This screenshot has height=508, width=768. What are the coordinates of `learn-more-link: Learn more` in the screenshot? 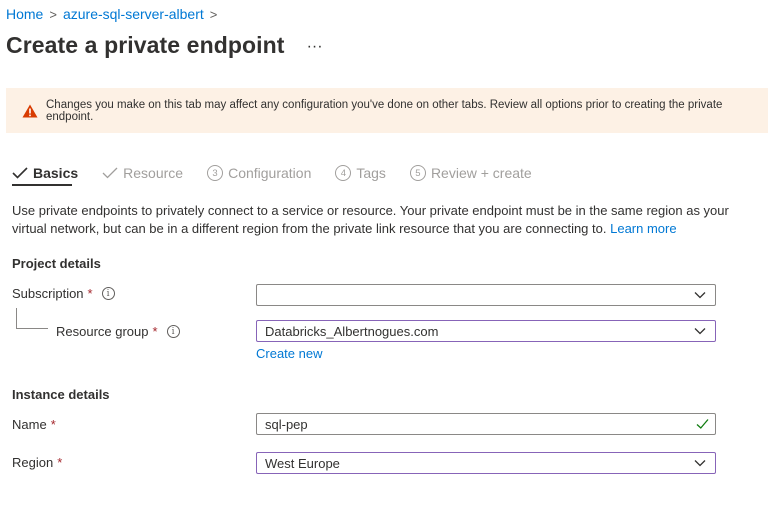 It's located at (643, 228).